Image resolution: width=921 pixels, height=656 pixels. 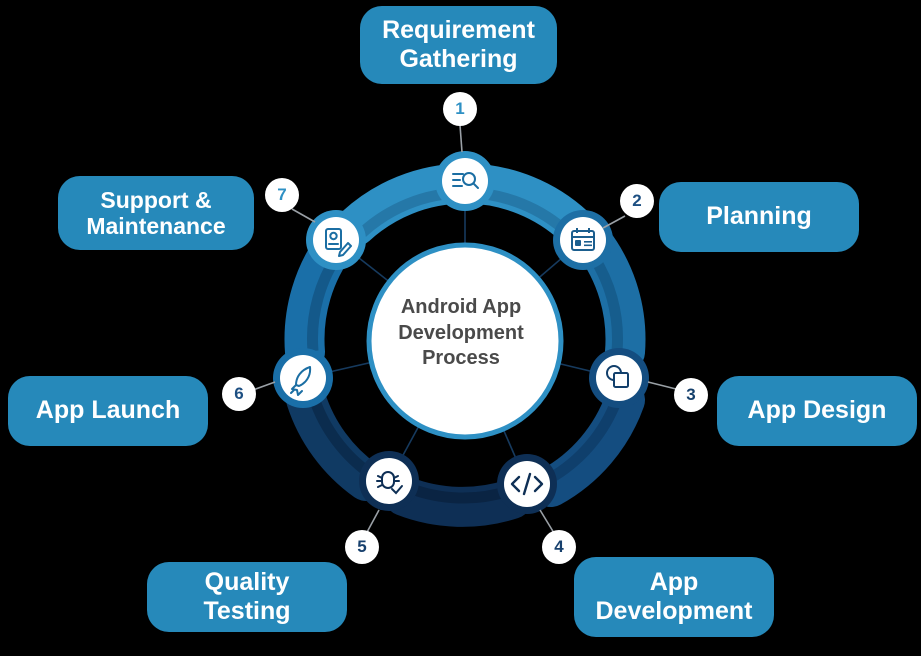 What do you see at coordinates (458, 30) in the screenshot?
I see `step-label-1-line-1: Requirement` at bounding box center [458, 30].